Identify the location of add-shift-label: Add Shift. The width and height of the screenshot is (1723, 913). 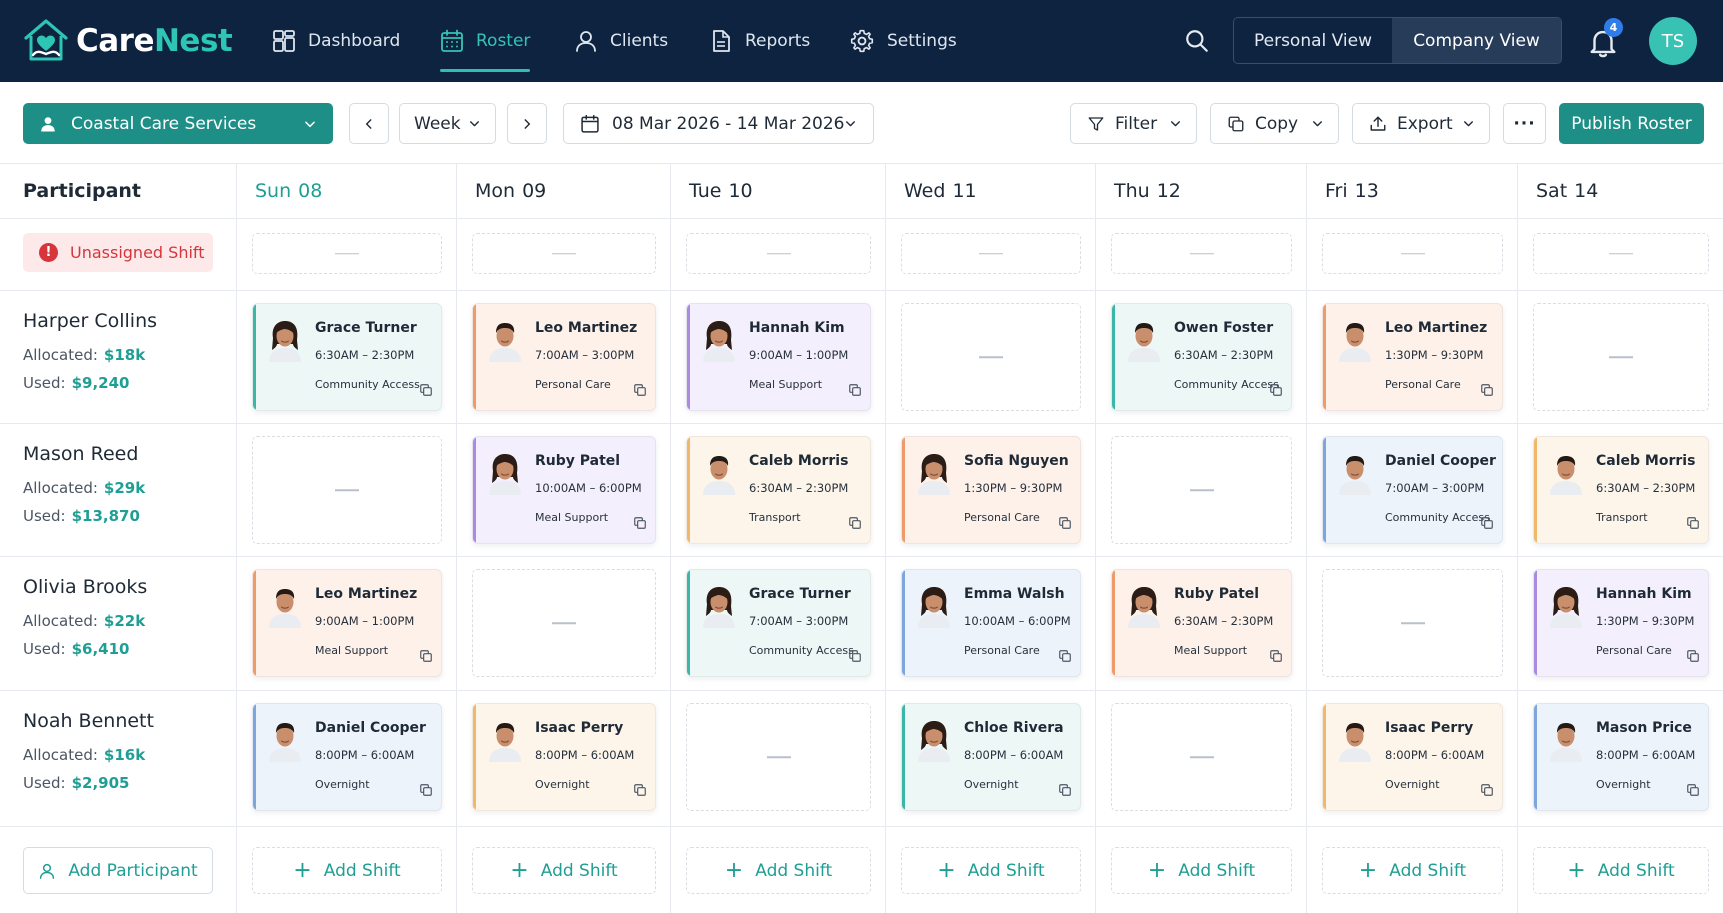
(362, 870).